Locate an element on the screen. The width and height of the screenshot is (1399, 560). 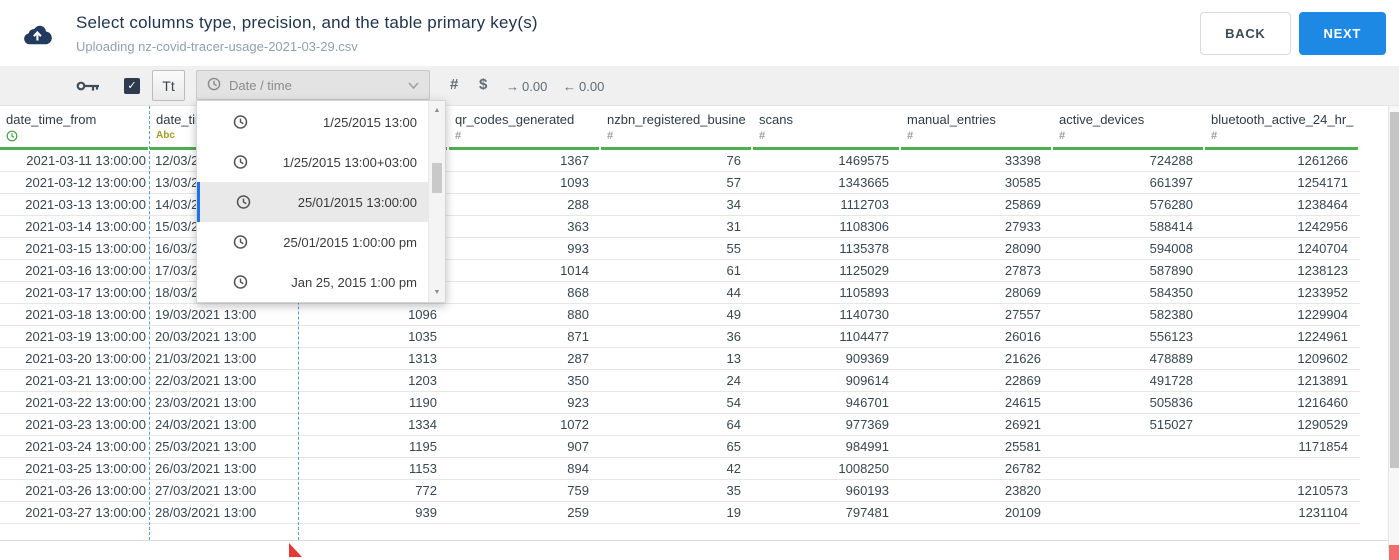
table-cell: 1238464 is located at coordinates (1322, 204).